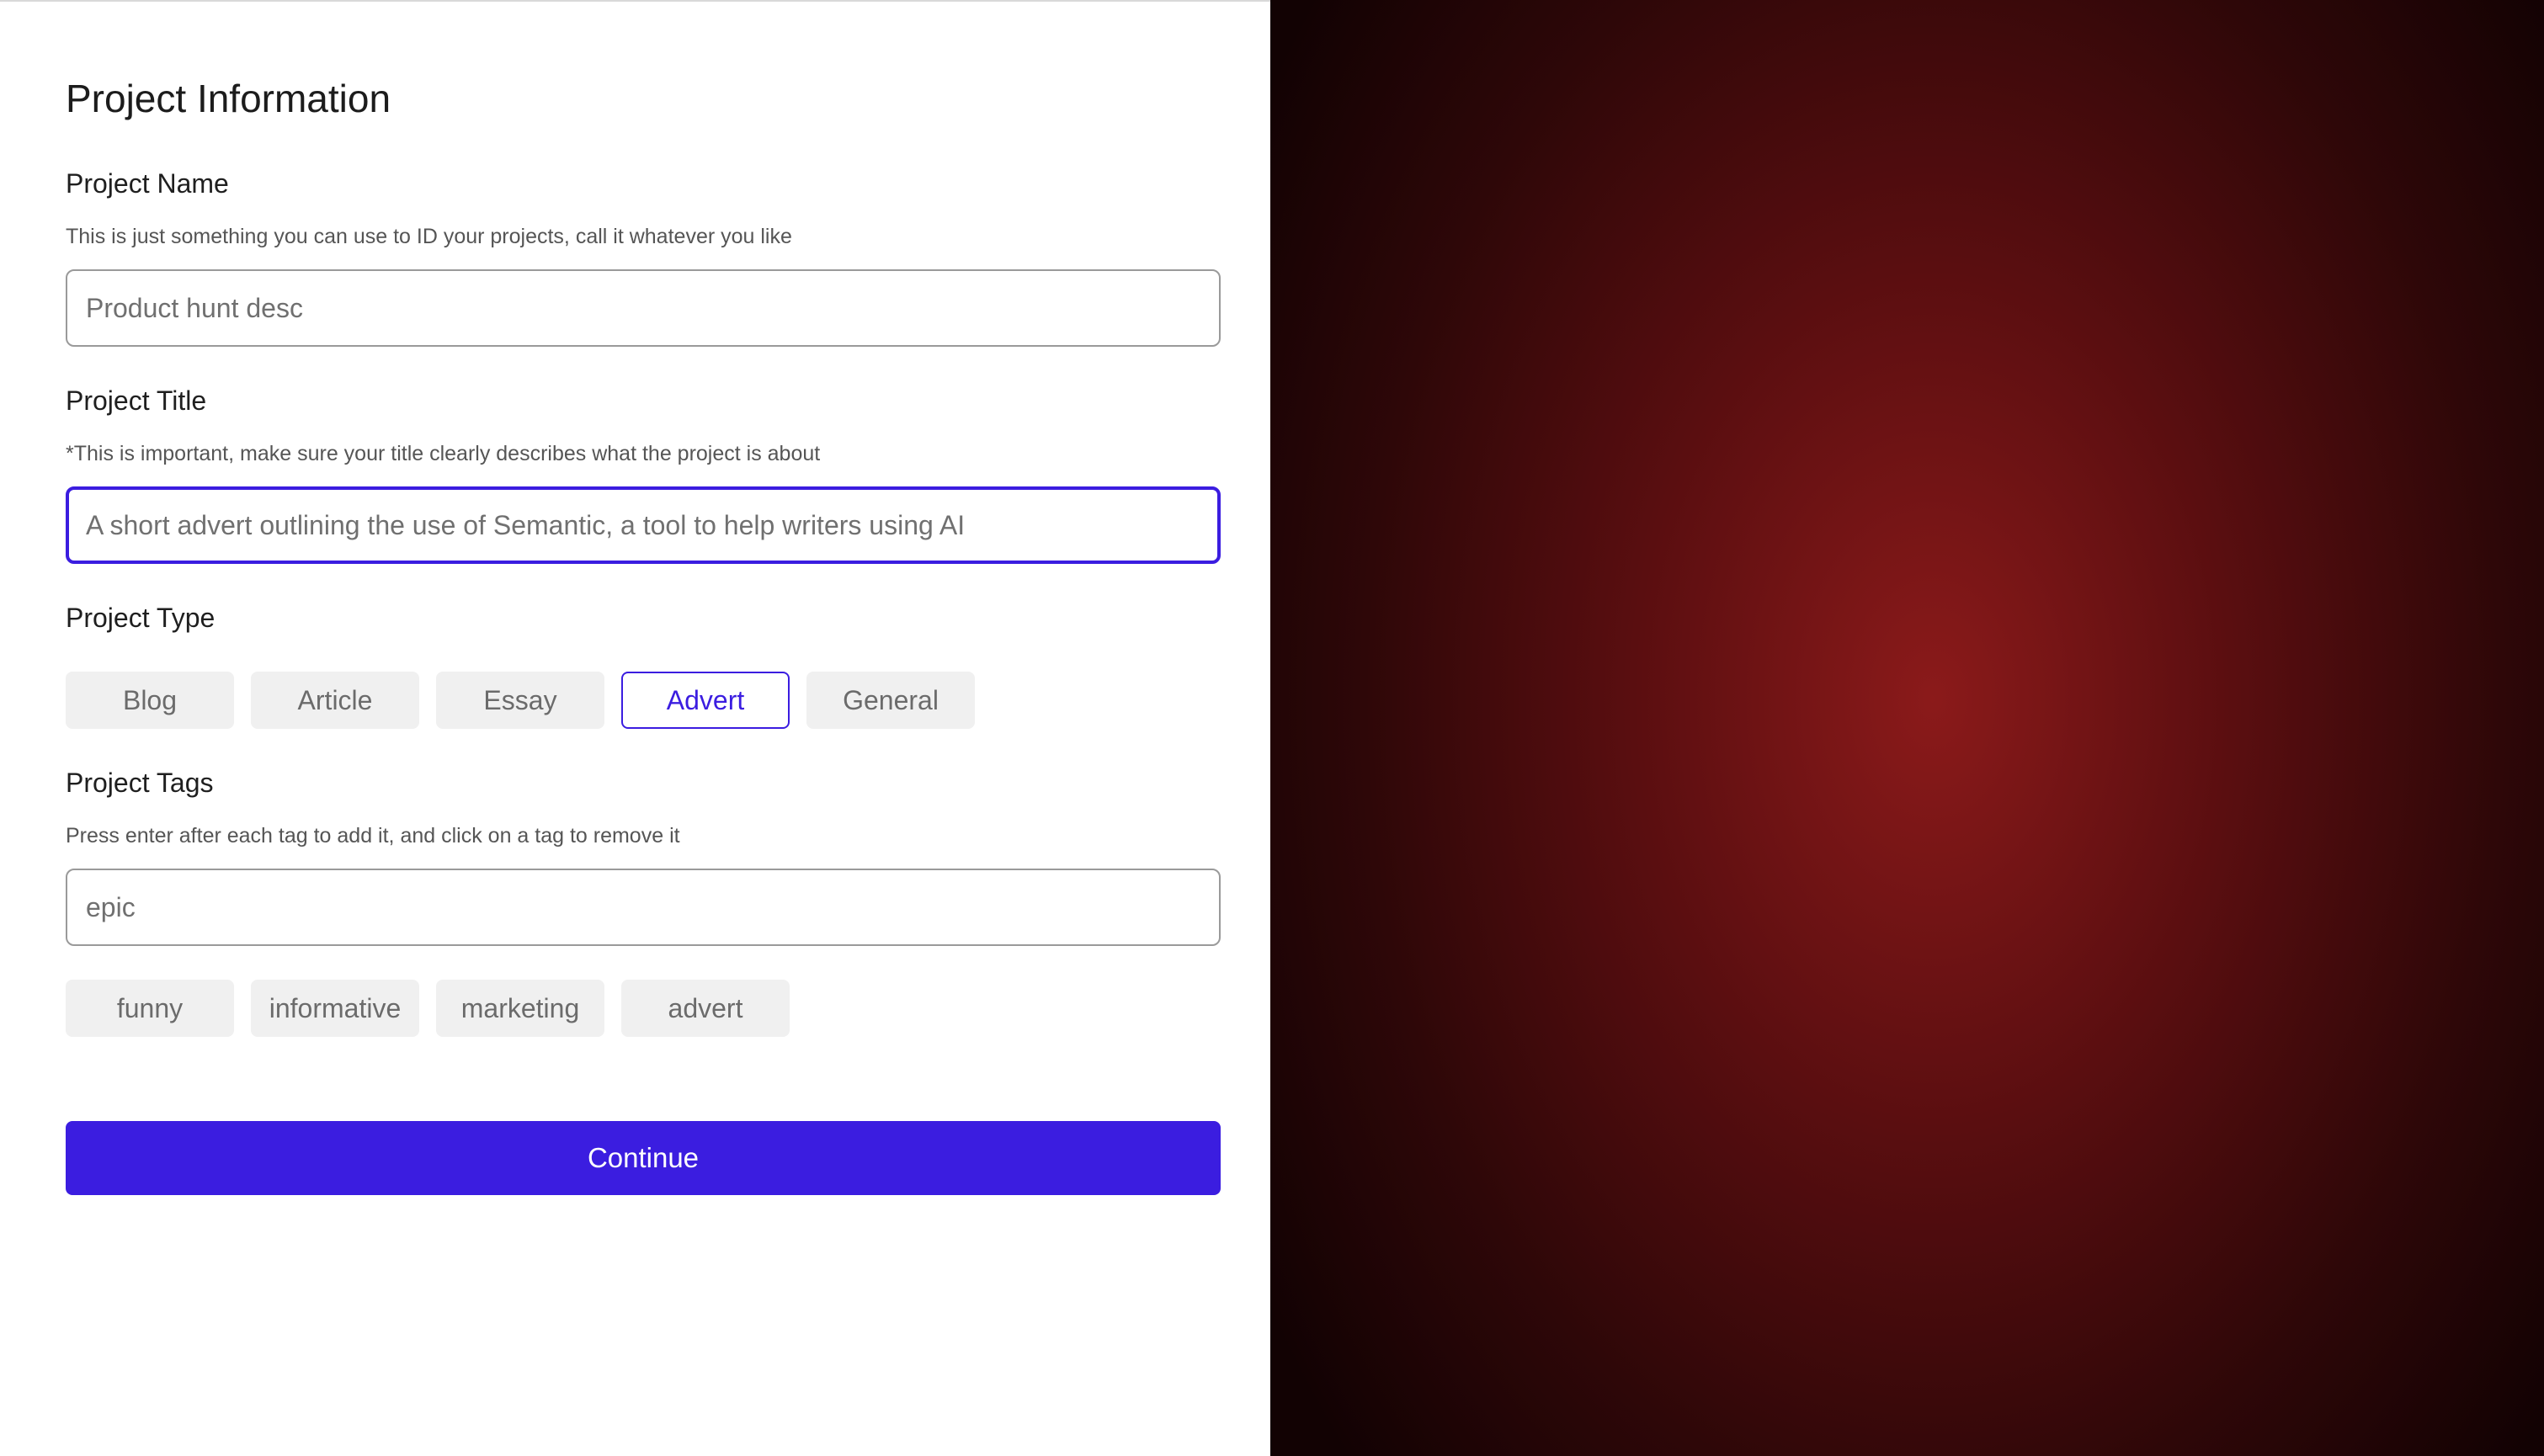 Image resolution: width=2544 pixels, height=1456 pixels. I want to click on project-type-essay: Essay, so click(520, 701).